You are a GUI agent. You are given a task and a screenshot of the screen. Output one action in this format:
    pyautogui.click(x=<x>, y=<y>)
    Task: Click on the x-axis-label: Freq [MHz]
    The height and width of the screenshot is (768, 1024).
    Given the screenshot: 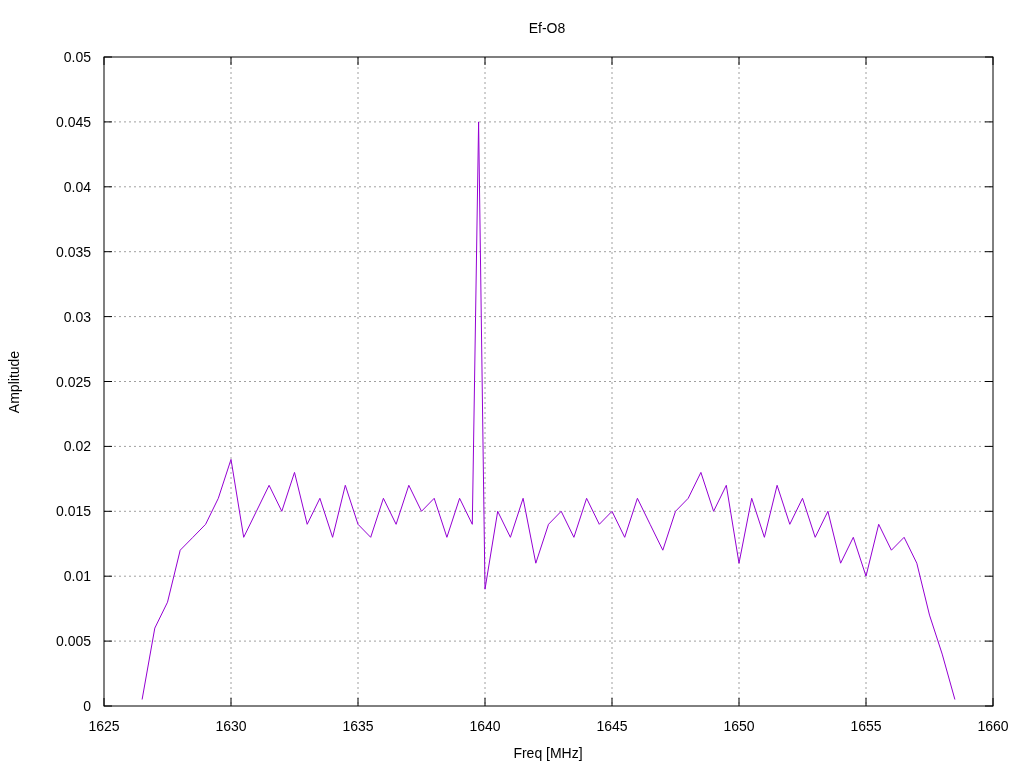 What is the action you would take?
    pyautogui.click(x=548, y=753)
    